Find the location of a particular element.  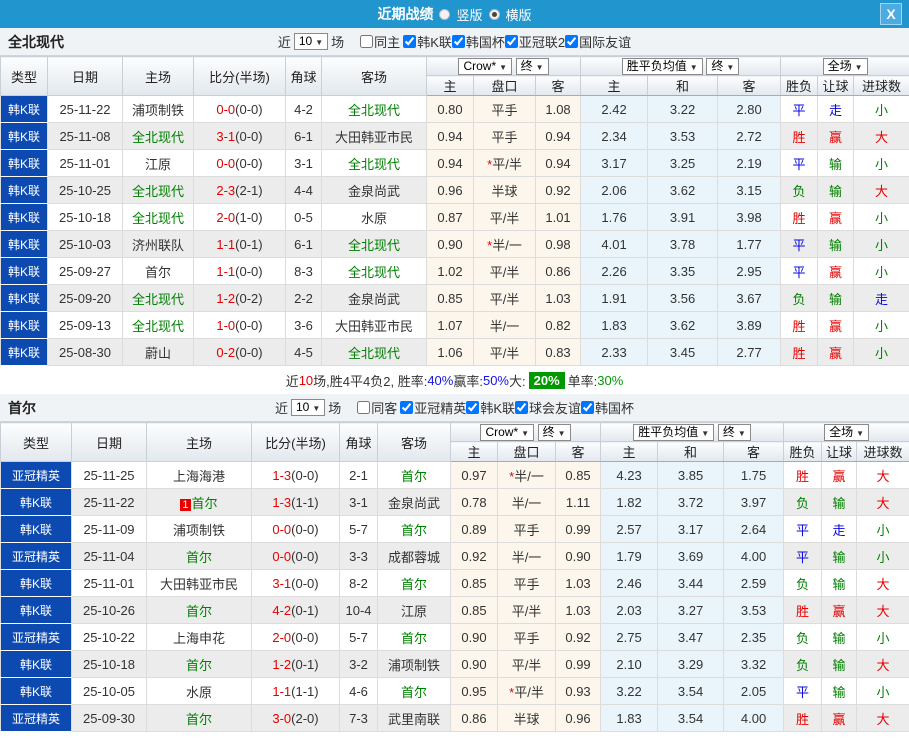

games-label: 场 is located at coordinates (338, 42).